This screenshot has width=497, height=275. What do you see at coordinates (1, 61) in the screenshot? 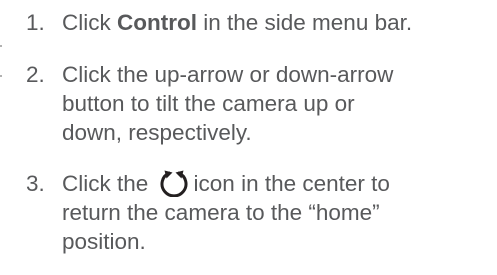
I see `page-edge-mark` at bounding box center [1, 61].